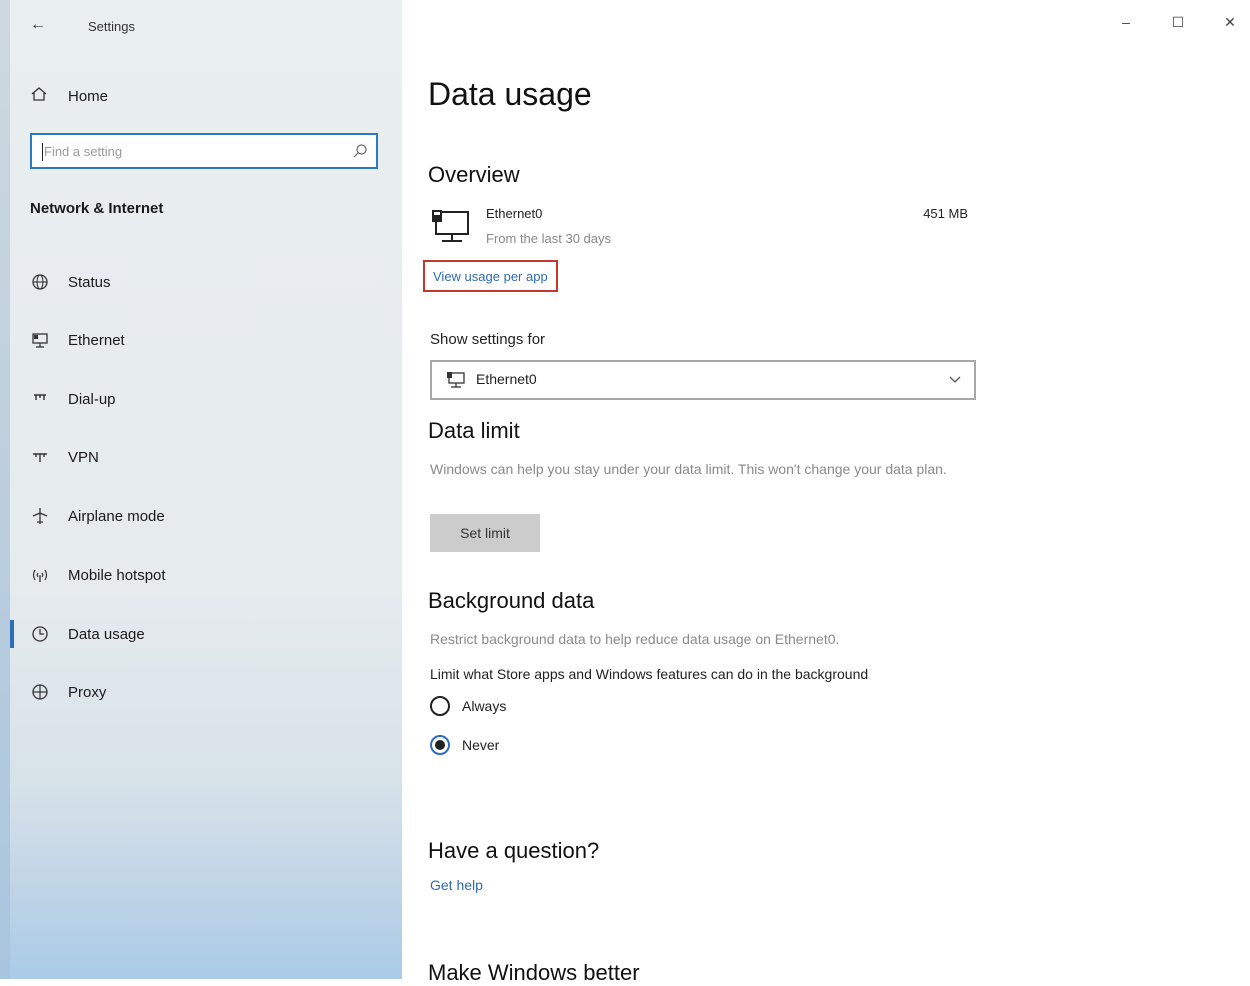 This screenshot has width=1250, height=986. What do you see at coordinates (451, 228) in the screenshot?
I see `computer-icon` at bounding box center [451, 228].